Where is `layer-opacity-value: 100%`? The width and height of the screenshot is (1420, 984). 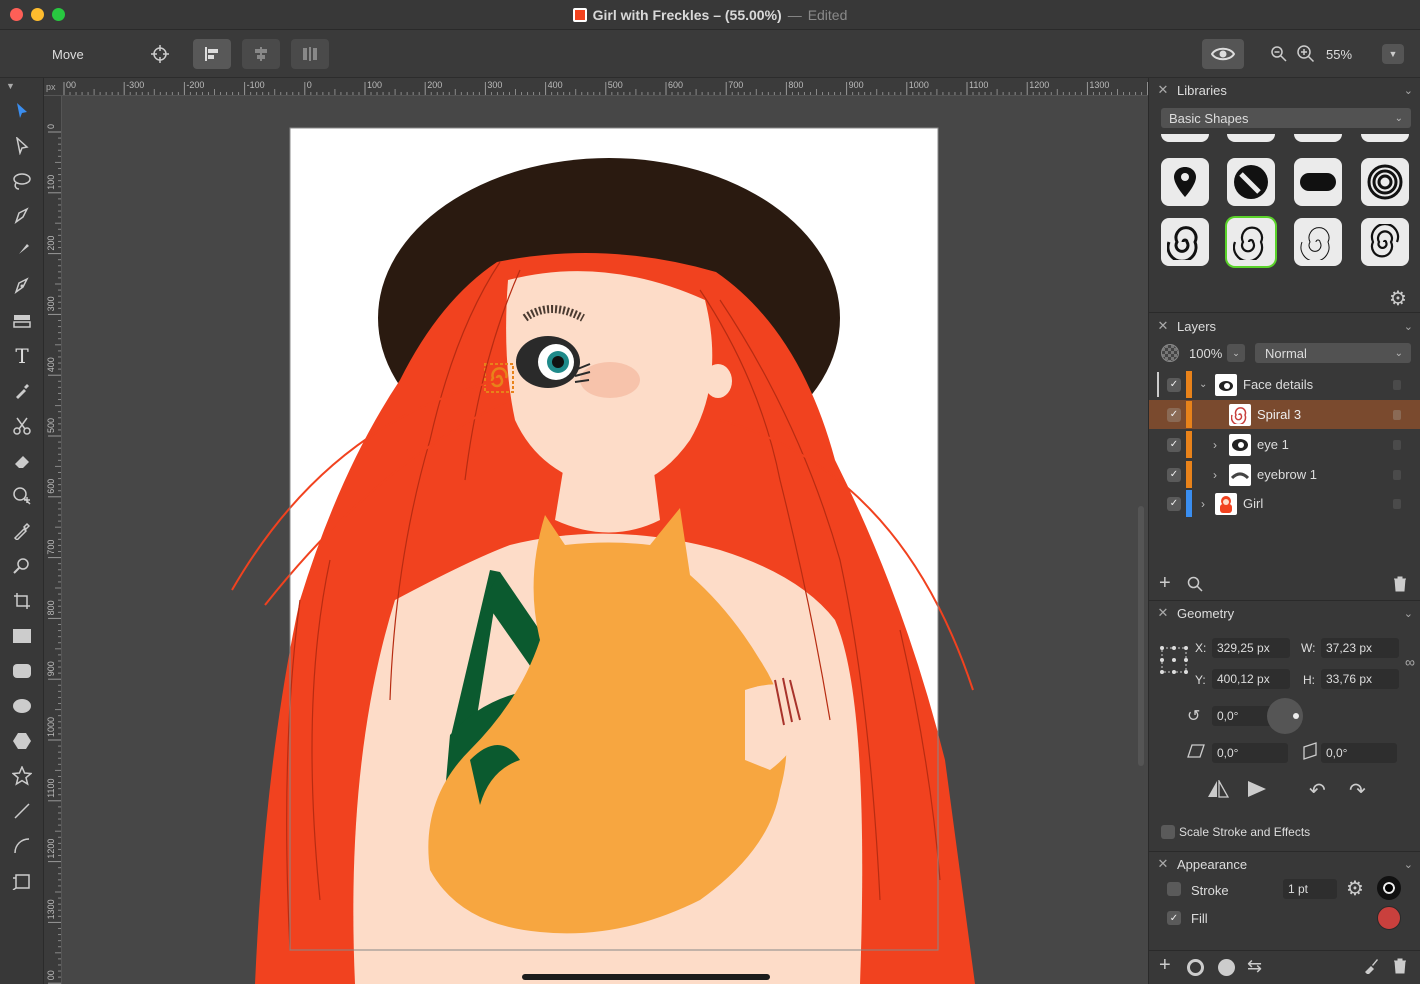
layer-opacity-value: 100% is located at coordinates (1205, 353).